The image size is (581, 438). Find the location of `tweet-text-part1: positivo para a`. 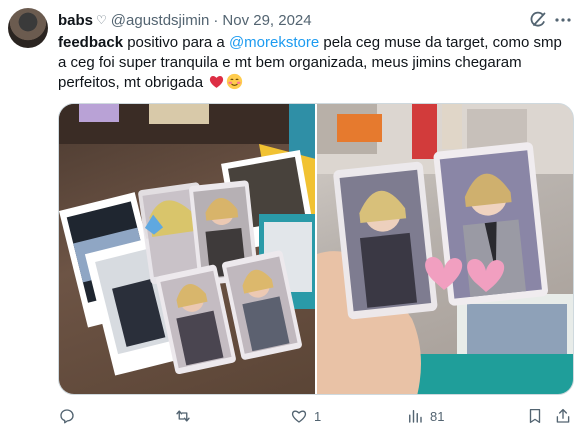

tweet-text-part1: positivo para a is located at coordinates (176, 42).